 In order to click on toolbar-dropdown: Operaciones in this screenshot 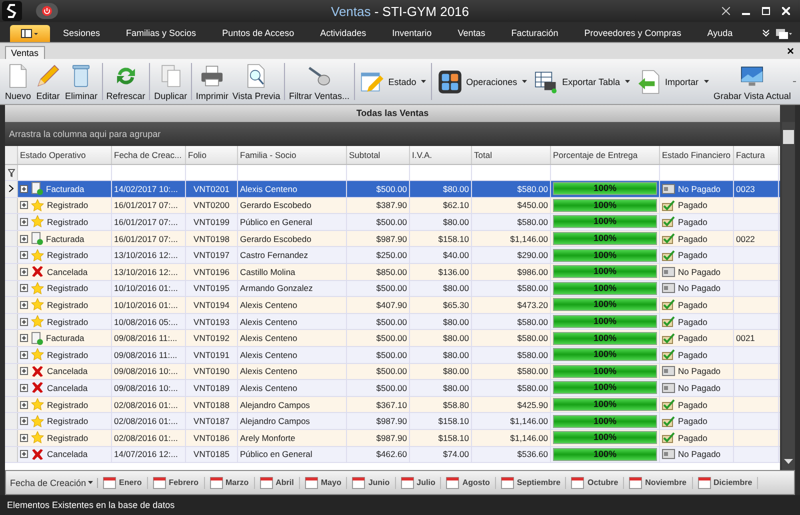, I will do `click(482, 81)`.